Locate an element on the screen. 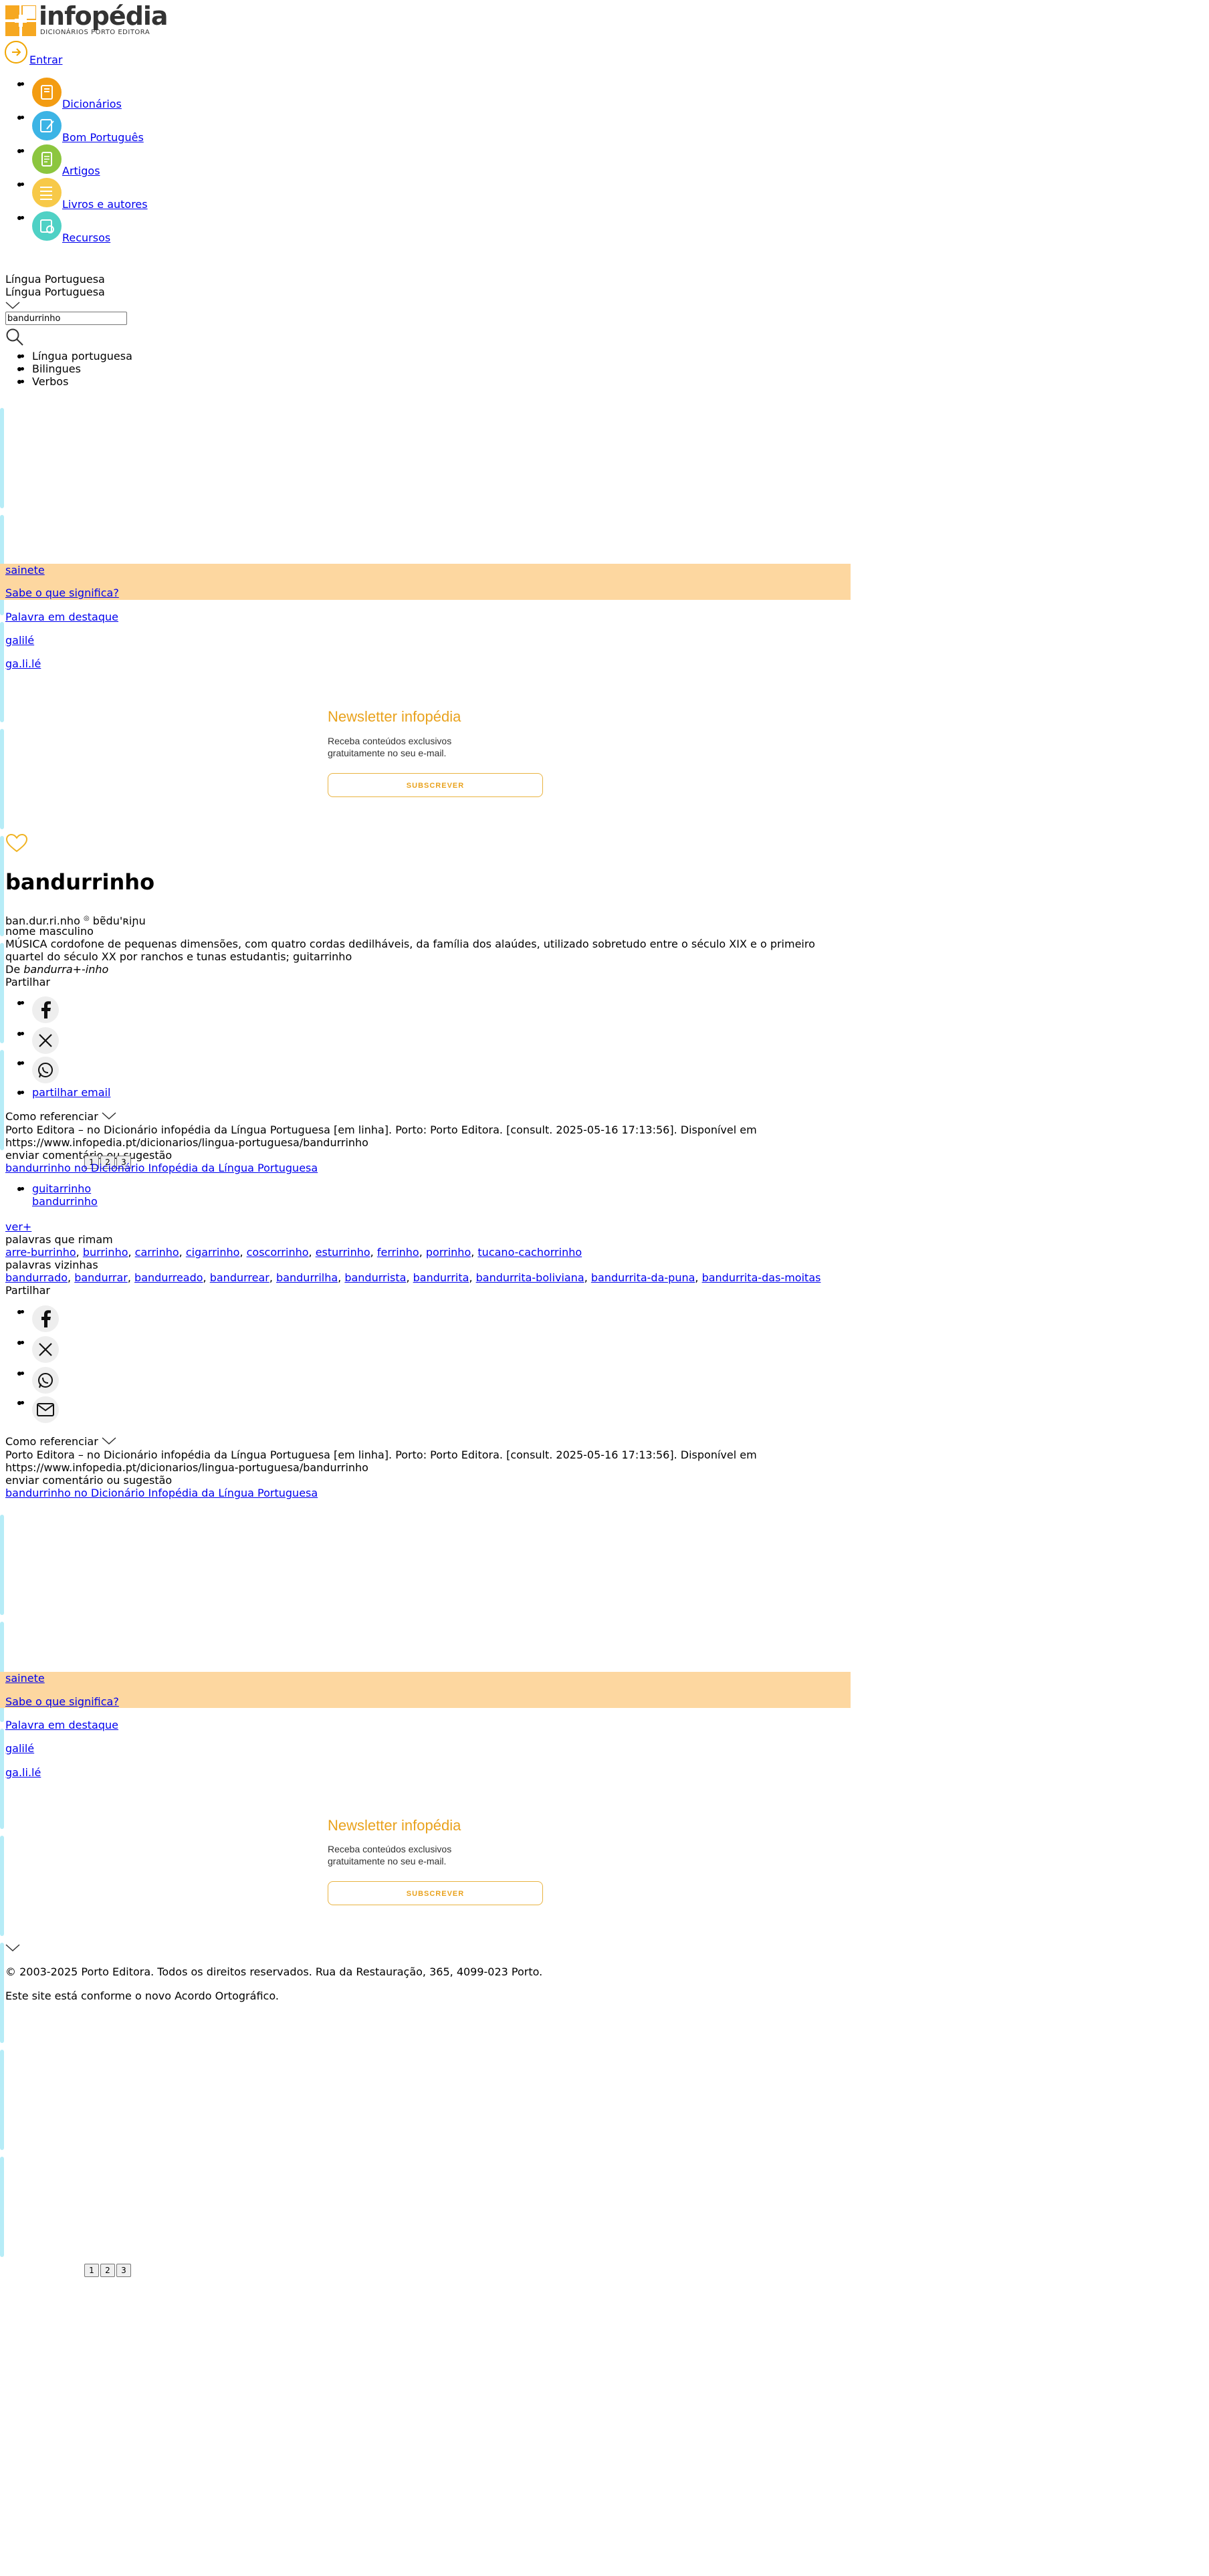 Image resolution: width=1209 pixels, height=2576 pixels. footer-chevron-icon is located at coordinates (12, 1949).